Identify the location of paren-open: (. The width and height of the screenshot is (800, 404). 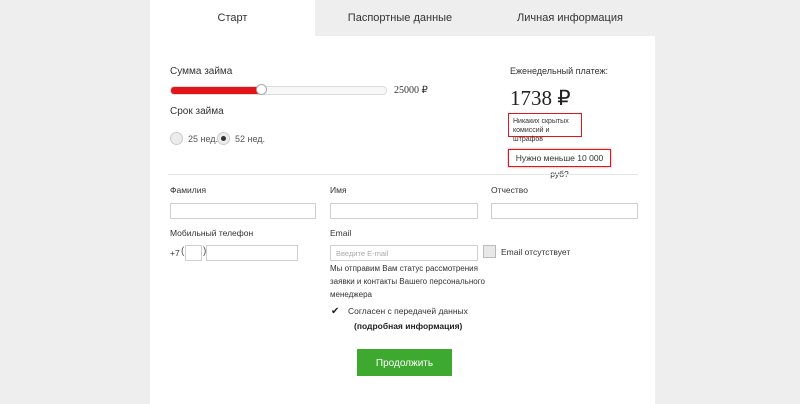
(183, 251).